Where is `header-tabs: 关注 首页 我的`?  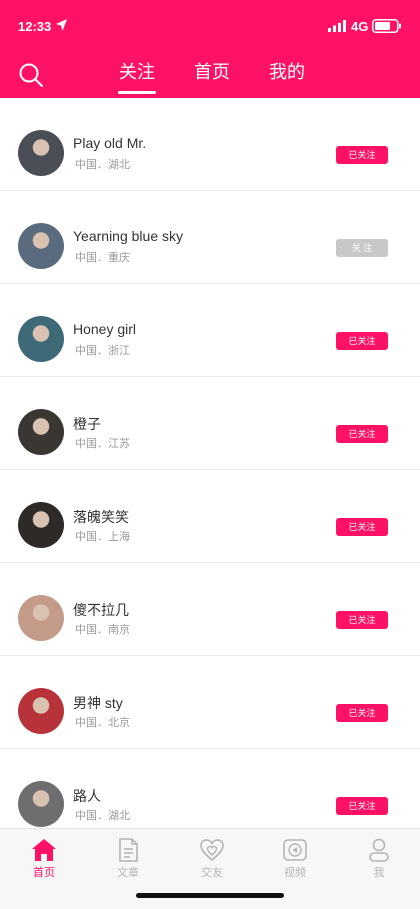
header-tabs: 关注 首页 我的 is located at coordinates (210, 78).